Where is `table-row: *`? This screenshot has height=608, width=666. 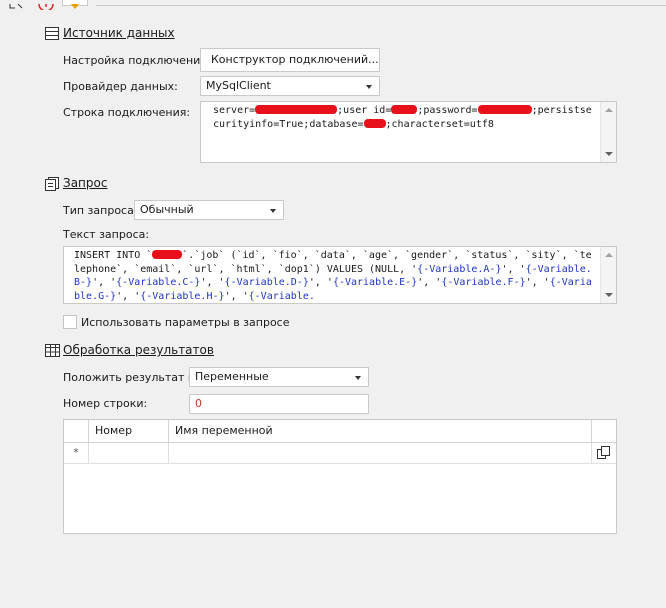 table-row: * is located at coordinates (340, 453).